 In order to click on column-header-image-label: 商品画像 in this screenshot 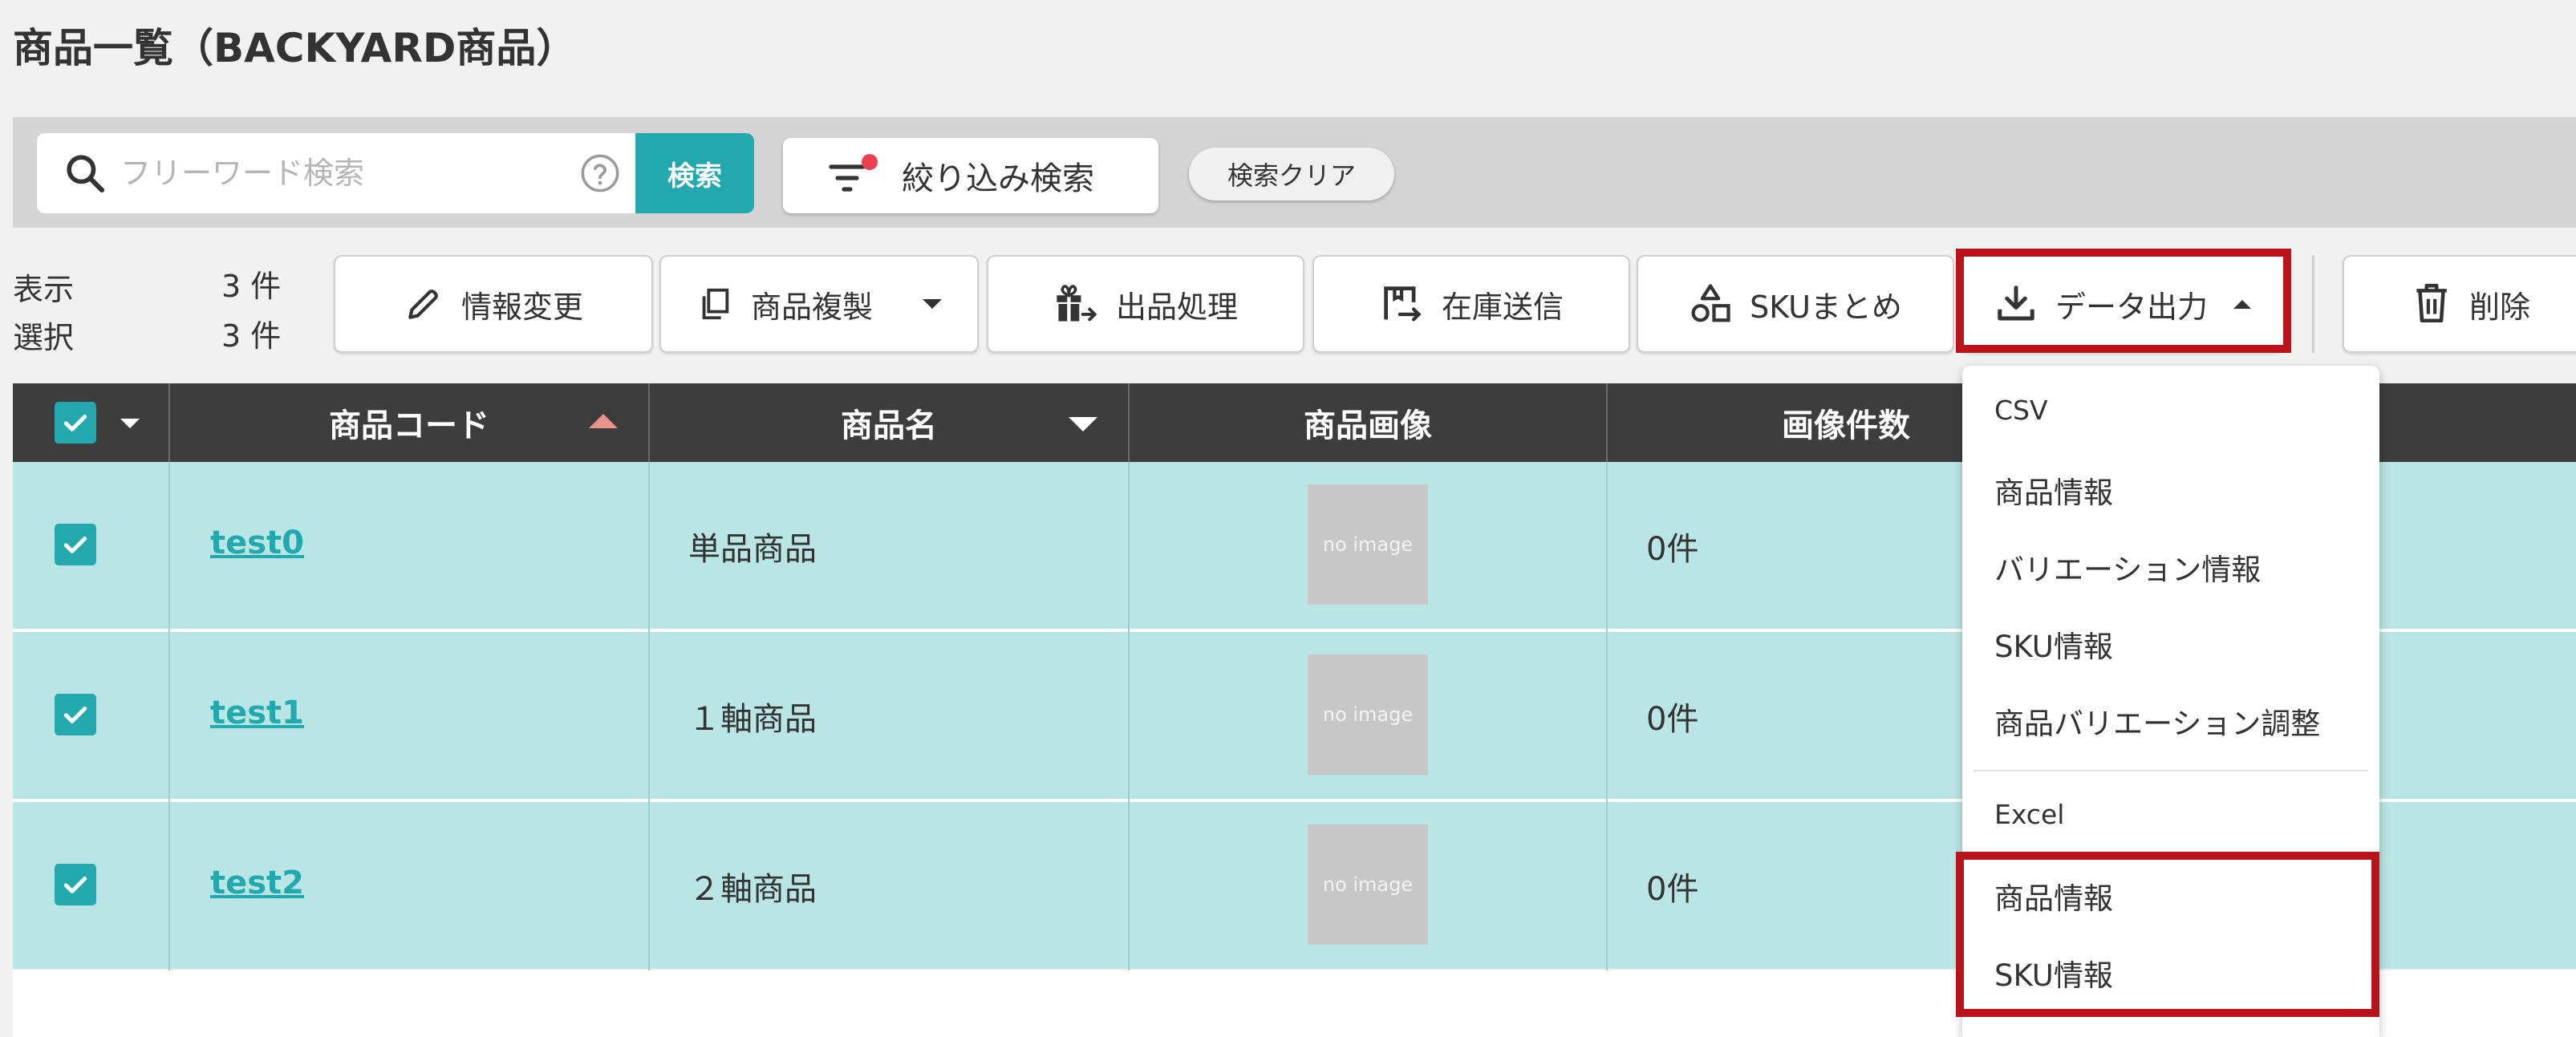, I will do `click(1368, 426)`.